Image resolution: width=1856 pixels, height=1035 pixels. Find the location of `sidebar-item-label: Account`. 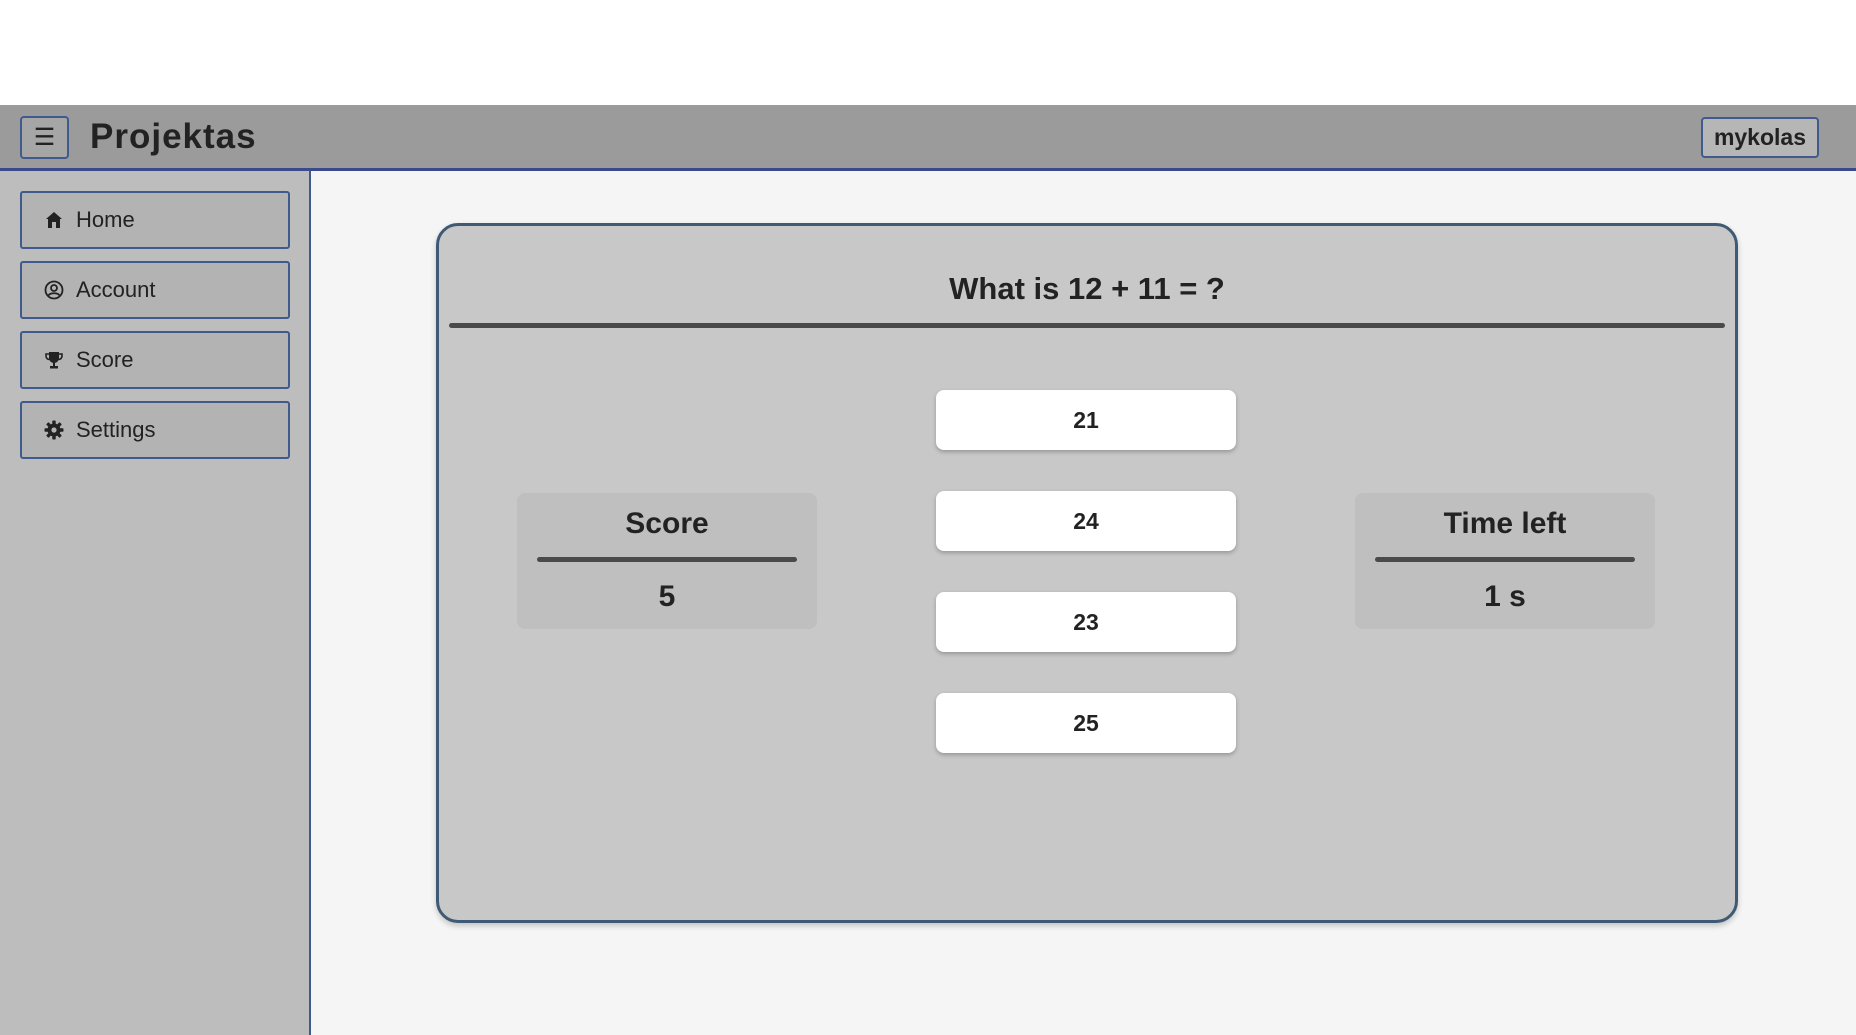

sidebar-item-label: Account is located at coordinates (116, 289).